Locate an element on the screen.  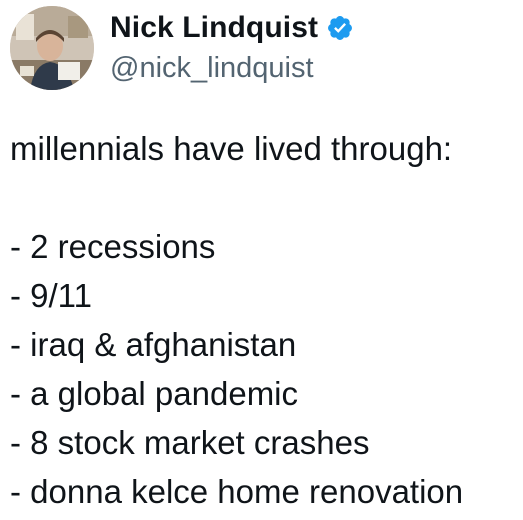
list-item: - iraq & afghanistan is located at coordinates (153, 344).